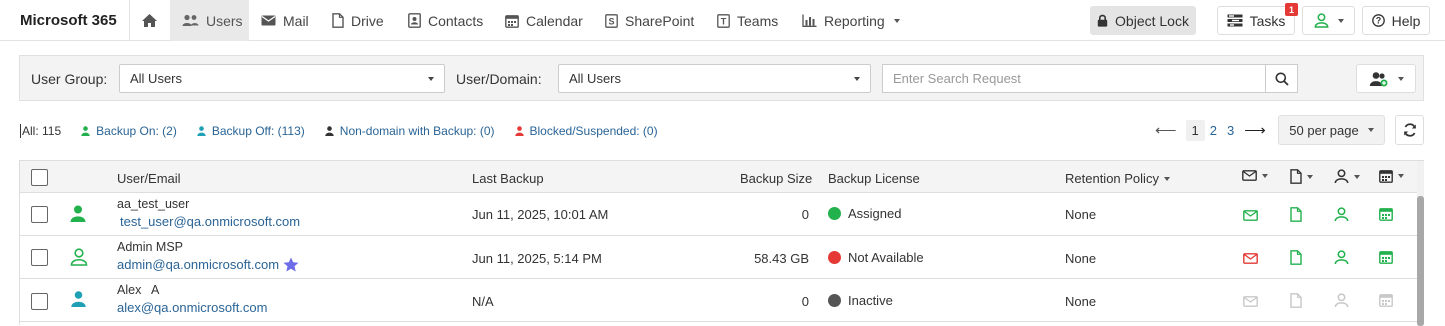 This screenshot has height=326, width=1445. What do you see at coordinates (1255, 130) in the screenshot?
I see `next-page-arrow-icon: ⟶` at bounding box center [1255, 130].